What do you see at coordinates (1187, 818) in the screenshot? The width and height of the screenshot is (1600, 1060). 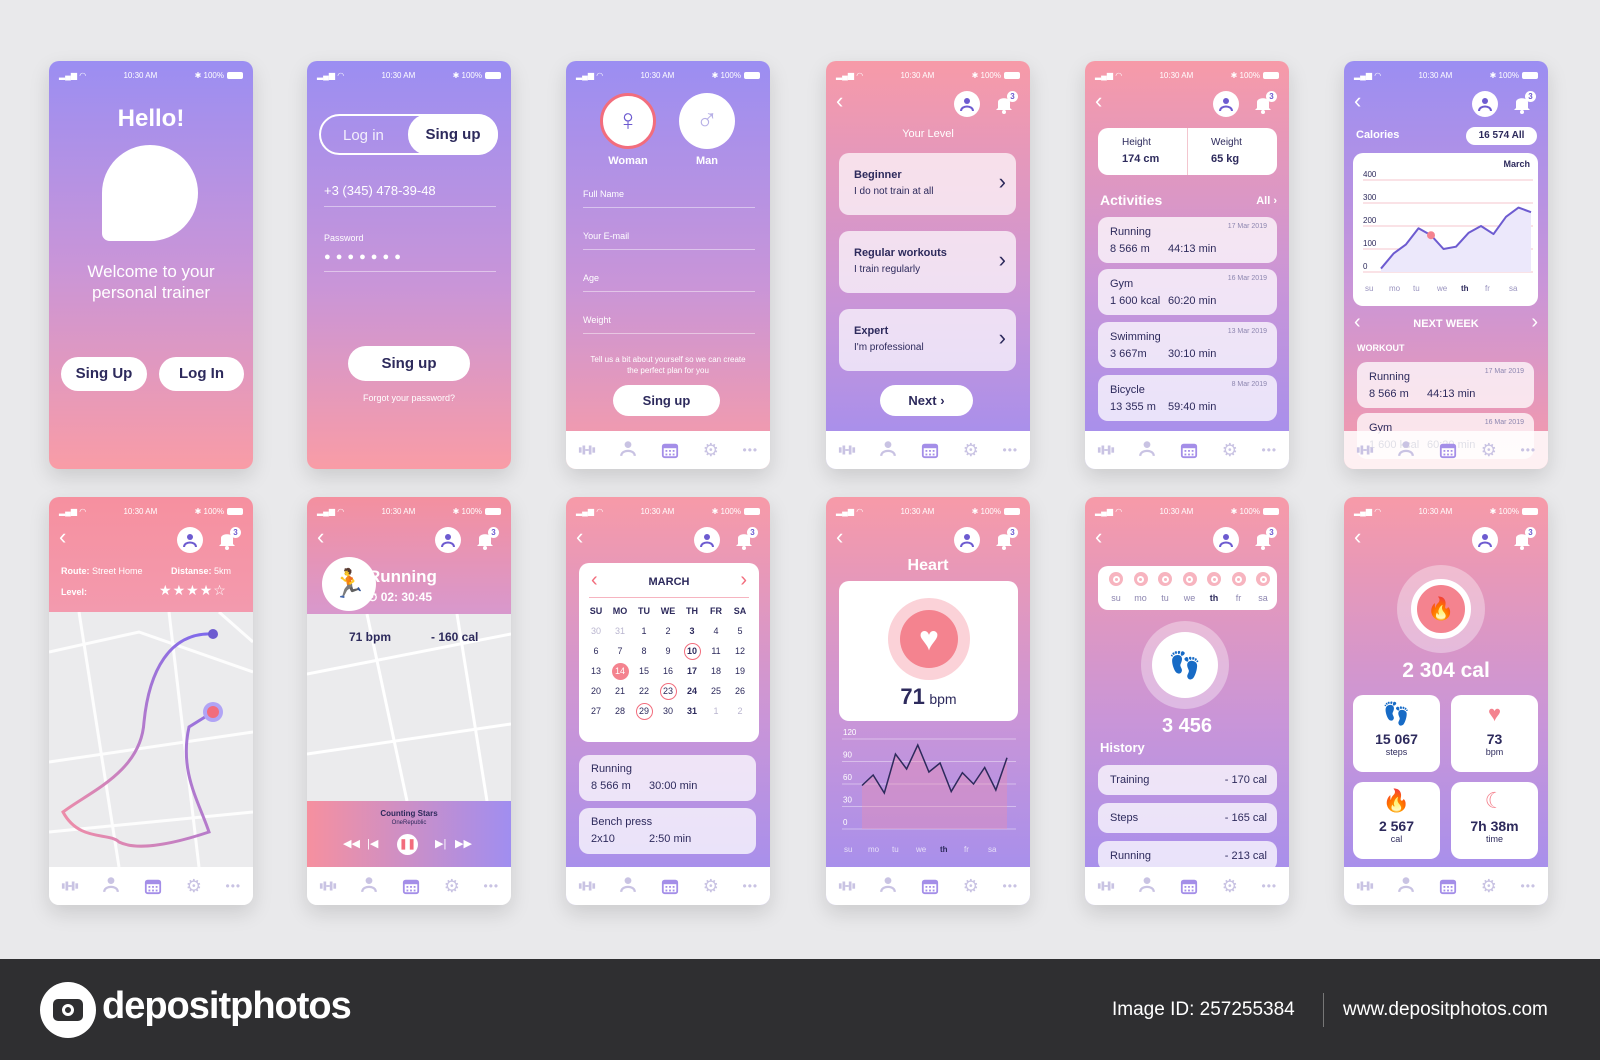 I see `history-row: Steps - 165 cal` at bounding box center [1187, 818].